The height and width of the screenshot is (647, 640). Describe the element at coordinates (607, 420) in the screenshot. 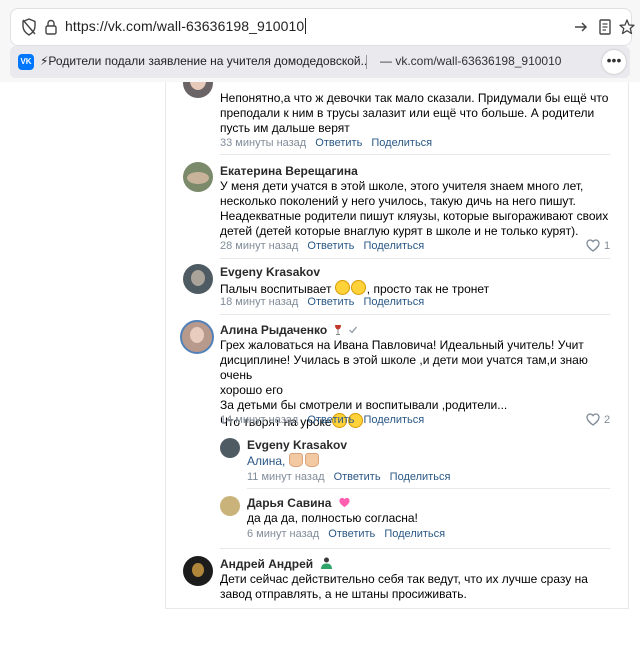

I see `like-count: 2` at that location.